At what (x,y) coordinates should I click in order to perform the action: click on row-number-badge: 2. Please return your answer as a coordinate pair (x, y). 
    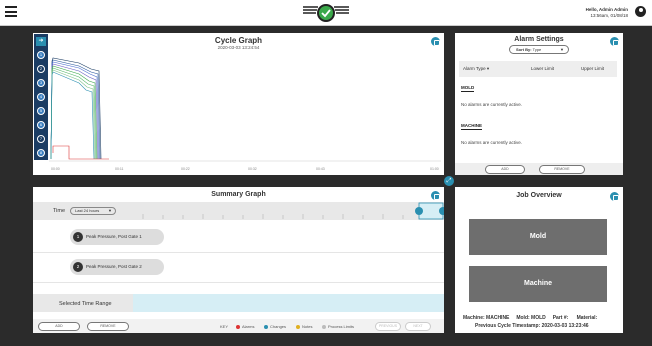
    Looking at the image, I should click on (78, 267).